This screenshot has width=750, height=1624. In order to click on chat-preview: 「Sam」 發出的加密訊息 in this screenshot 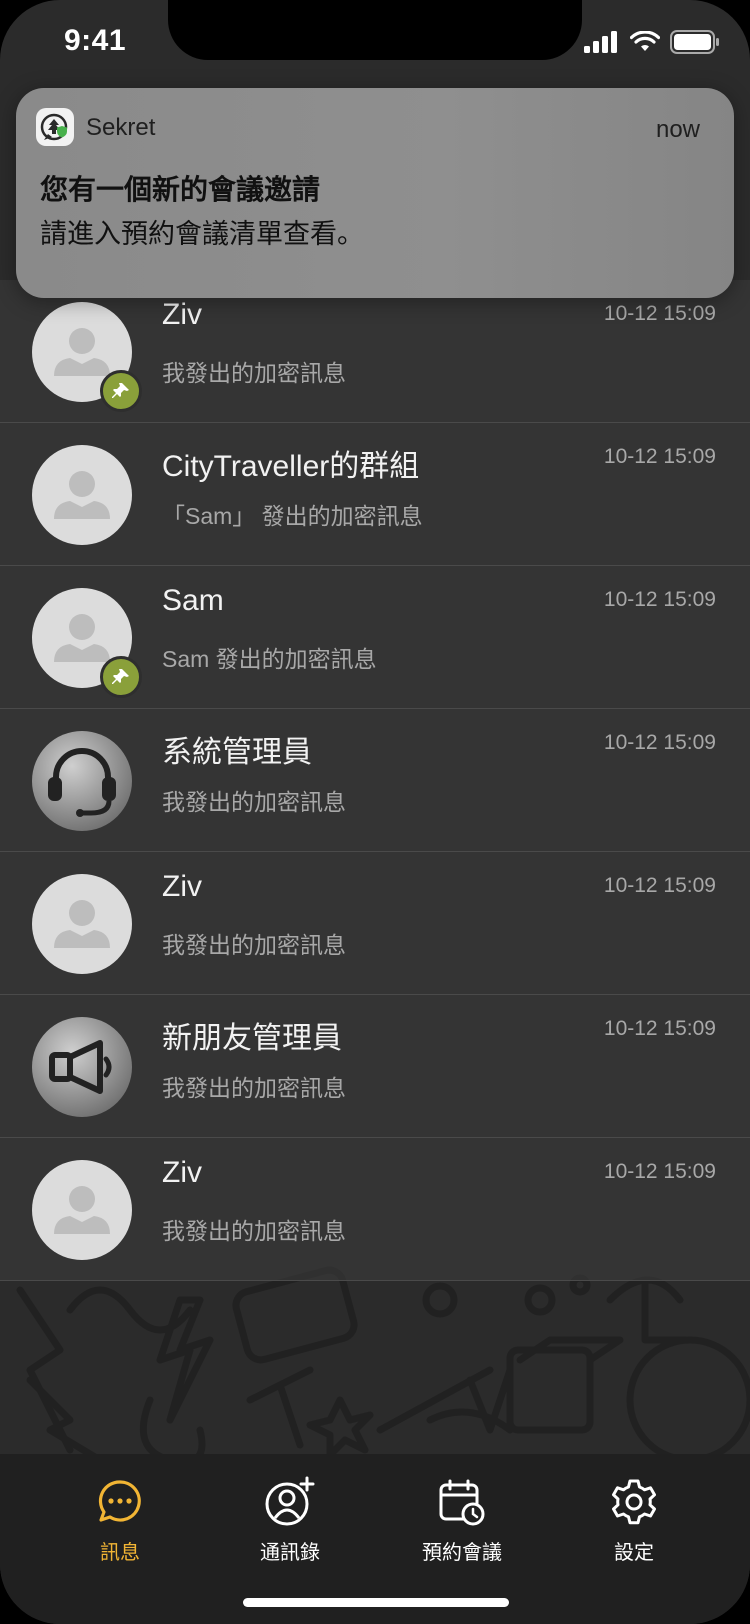, I will do `click(292, 516)`.